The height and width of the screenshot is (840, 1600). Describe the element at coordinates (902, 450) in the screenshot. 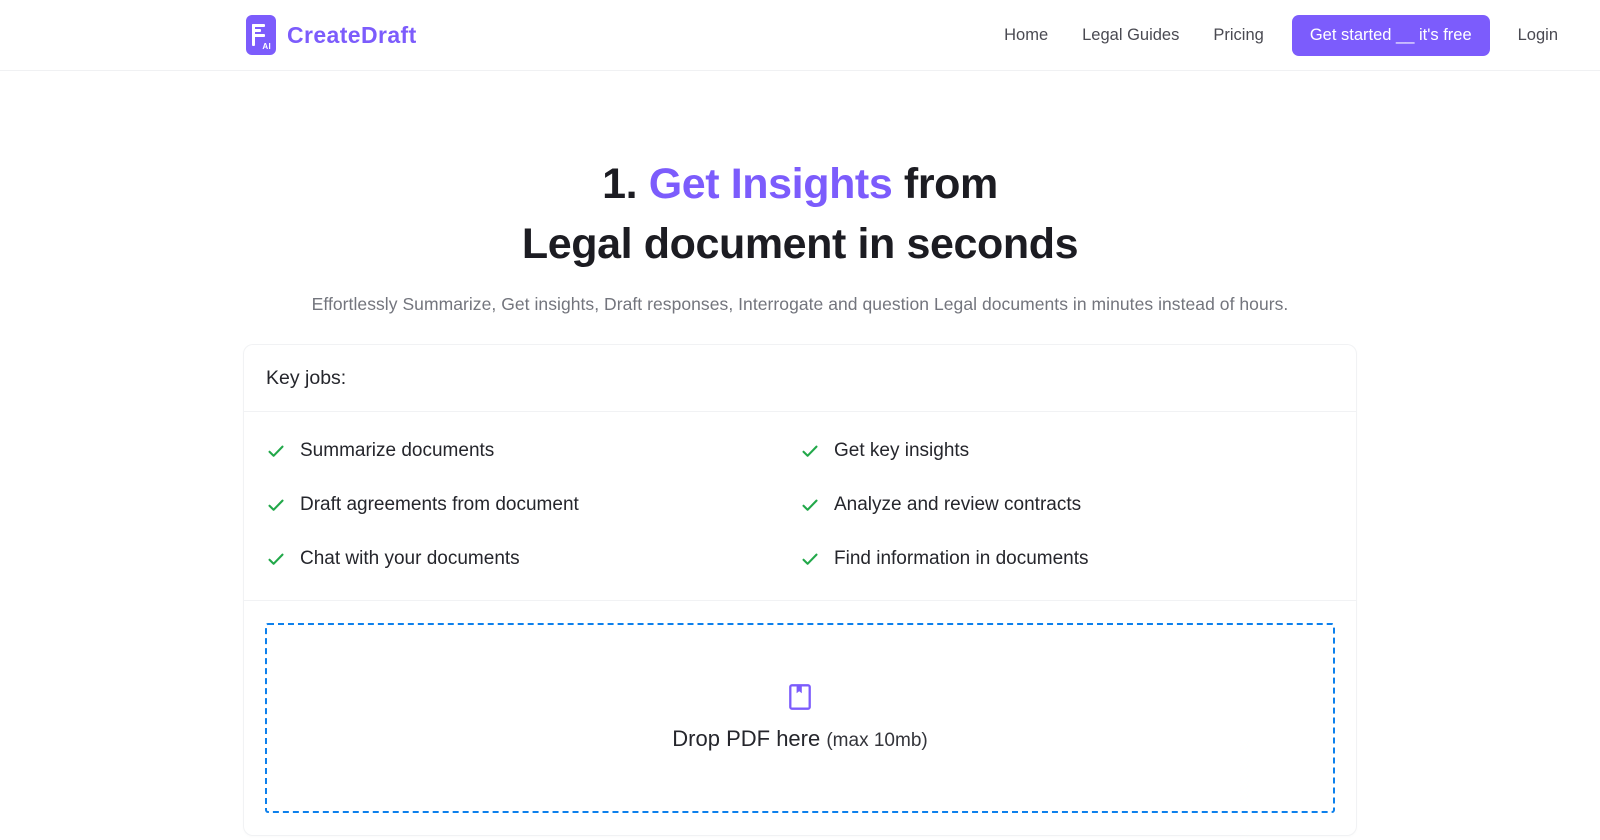

I see `list-item-label: Get key insights` at that location.